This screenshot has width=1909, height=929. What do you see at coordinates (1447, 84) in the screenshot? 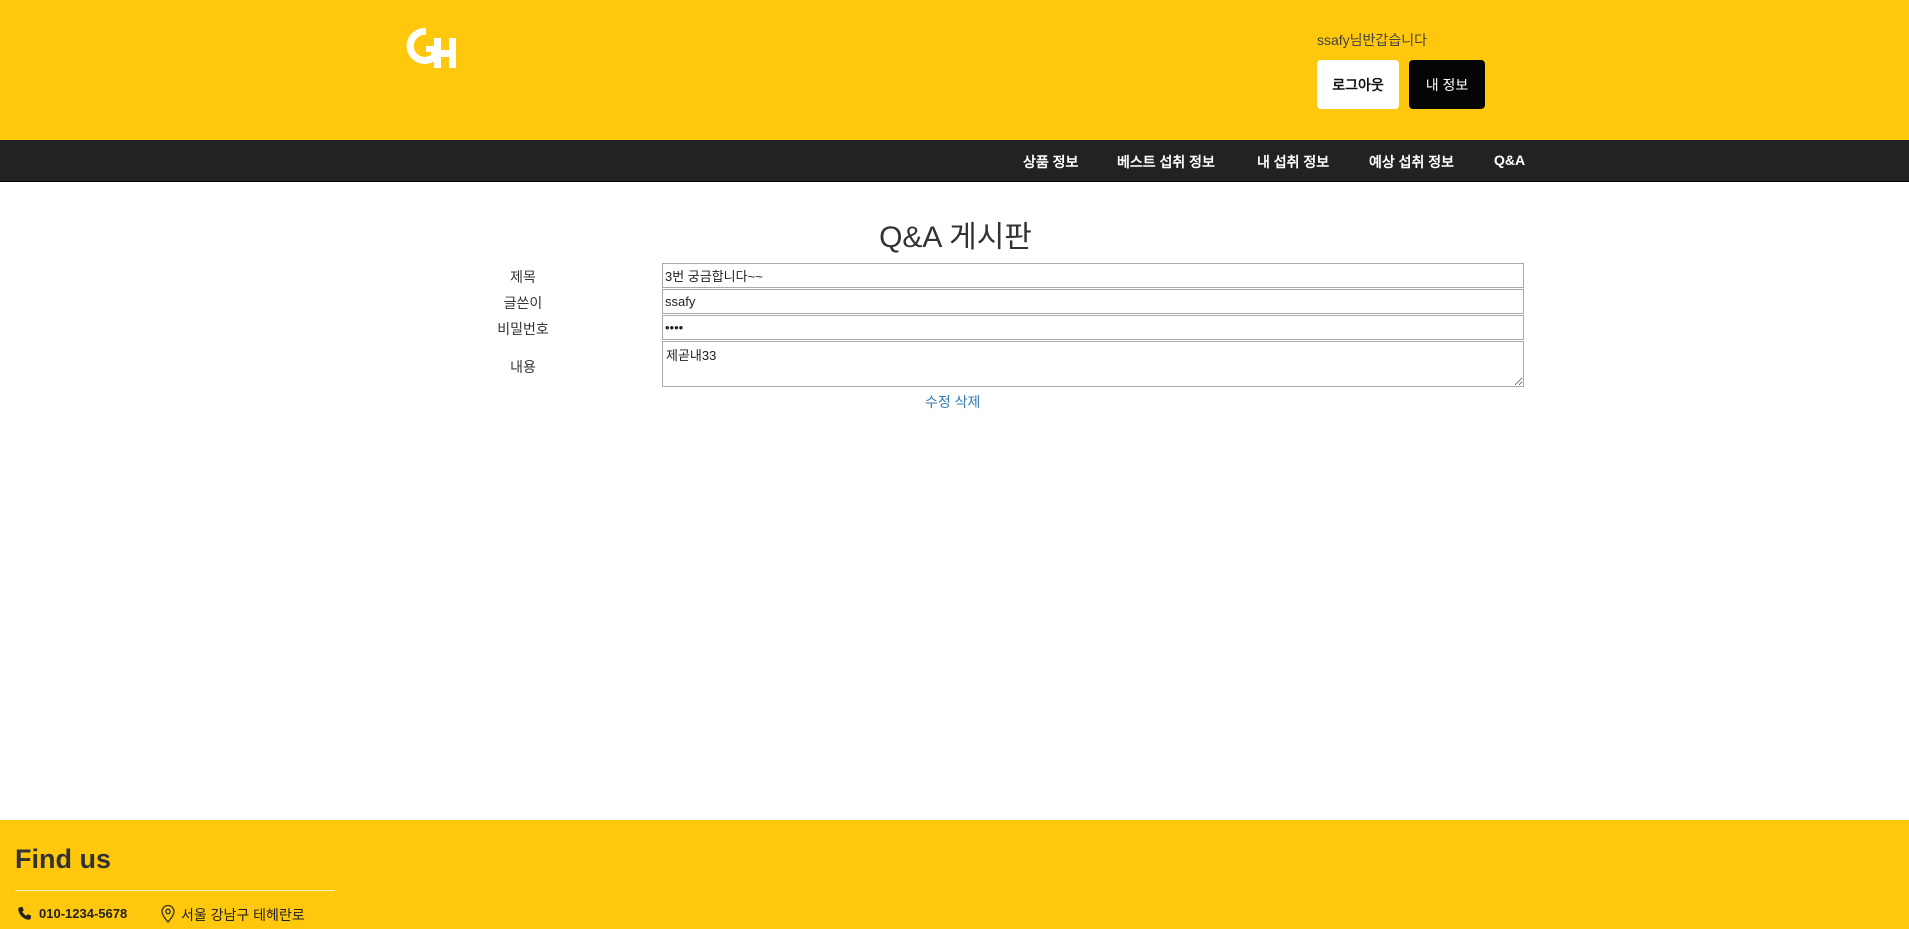
I see `my-info-button: 내 정보` at bounding box center [1447, 84].